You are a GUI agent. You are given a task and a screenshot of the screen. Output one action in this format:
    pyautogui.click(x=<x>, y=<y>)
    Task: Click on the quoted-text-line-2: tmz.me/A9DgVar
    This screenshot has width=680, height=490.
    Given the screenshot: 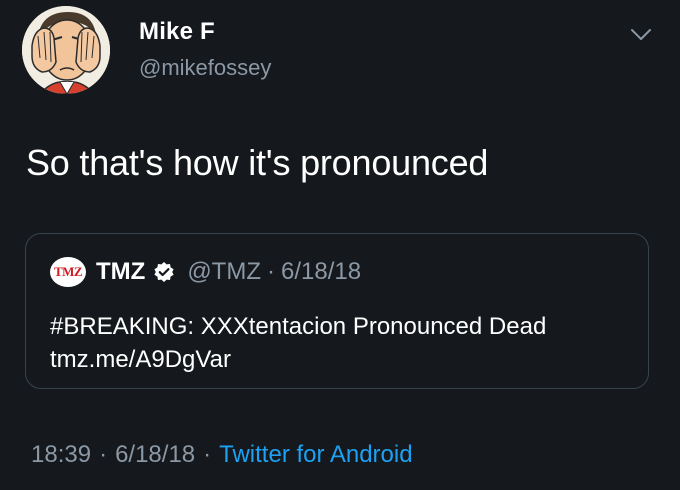 What is the action you would take?
    pyautogui.click(x=140, y=359)
    